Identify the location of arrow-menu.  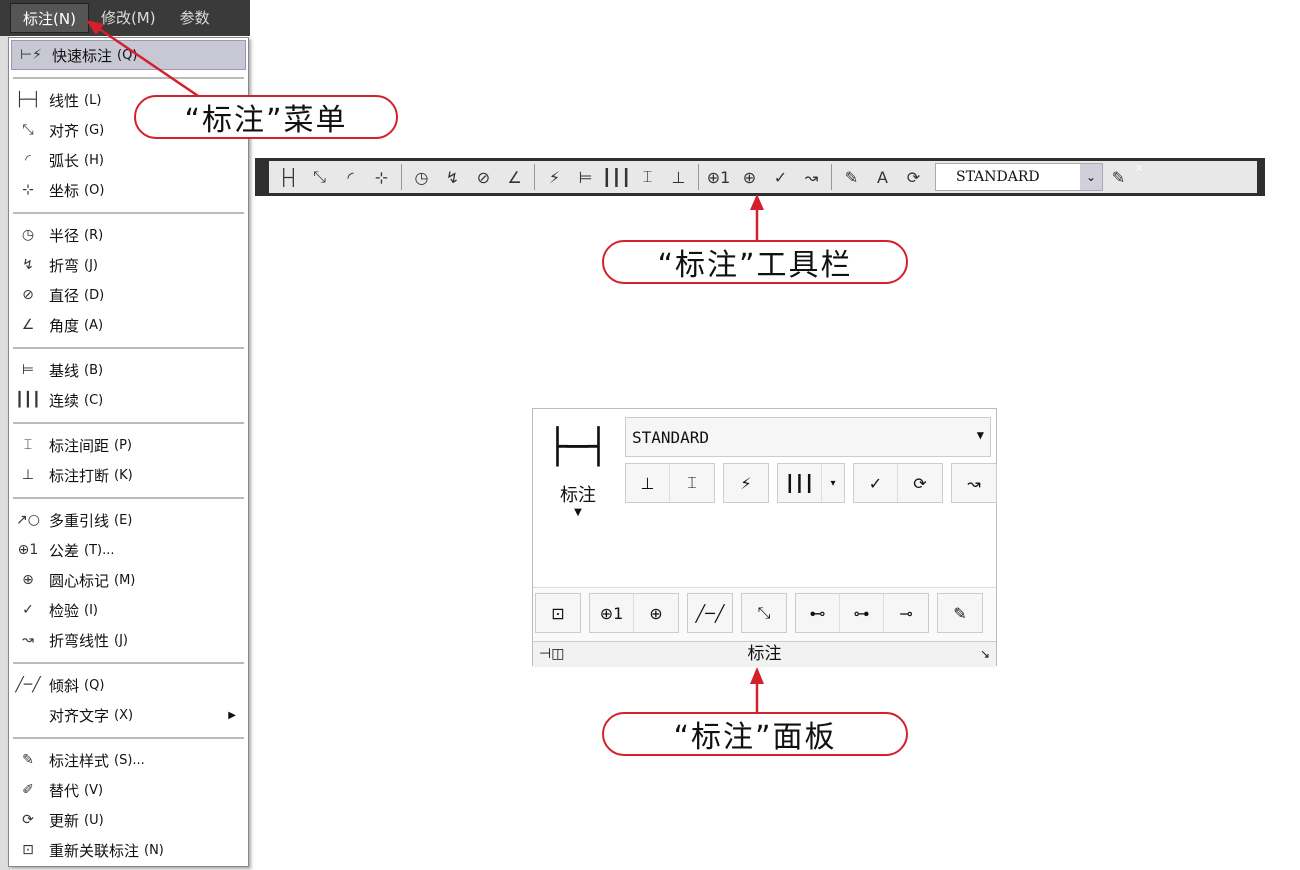
(151, 64).